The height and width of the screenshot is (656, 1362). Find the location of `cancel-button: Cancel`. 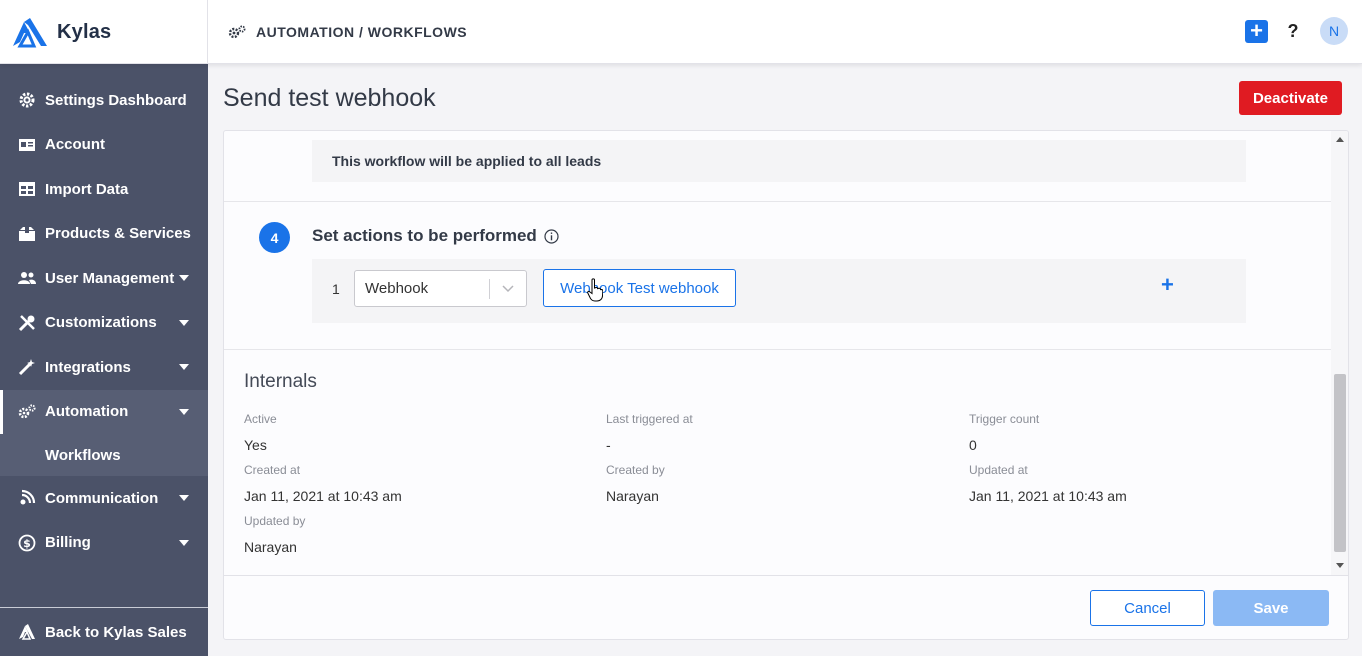

cancel-button: Cancel is located at coordinates (1147, 608).